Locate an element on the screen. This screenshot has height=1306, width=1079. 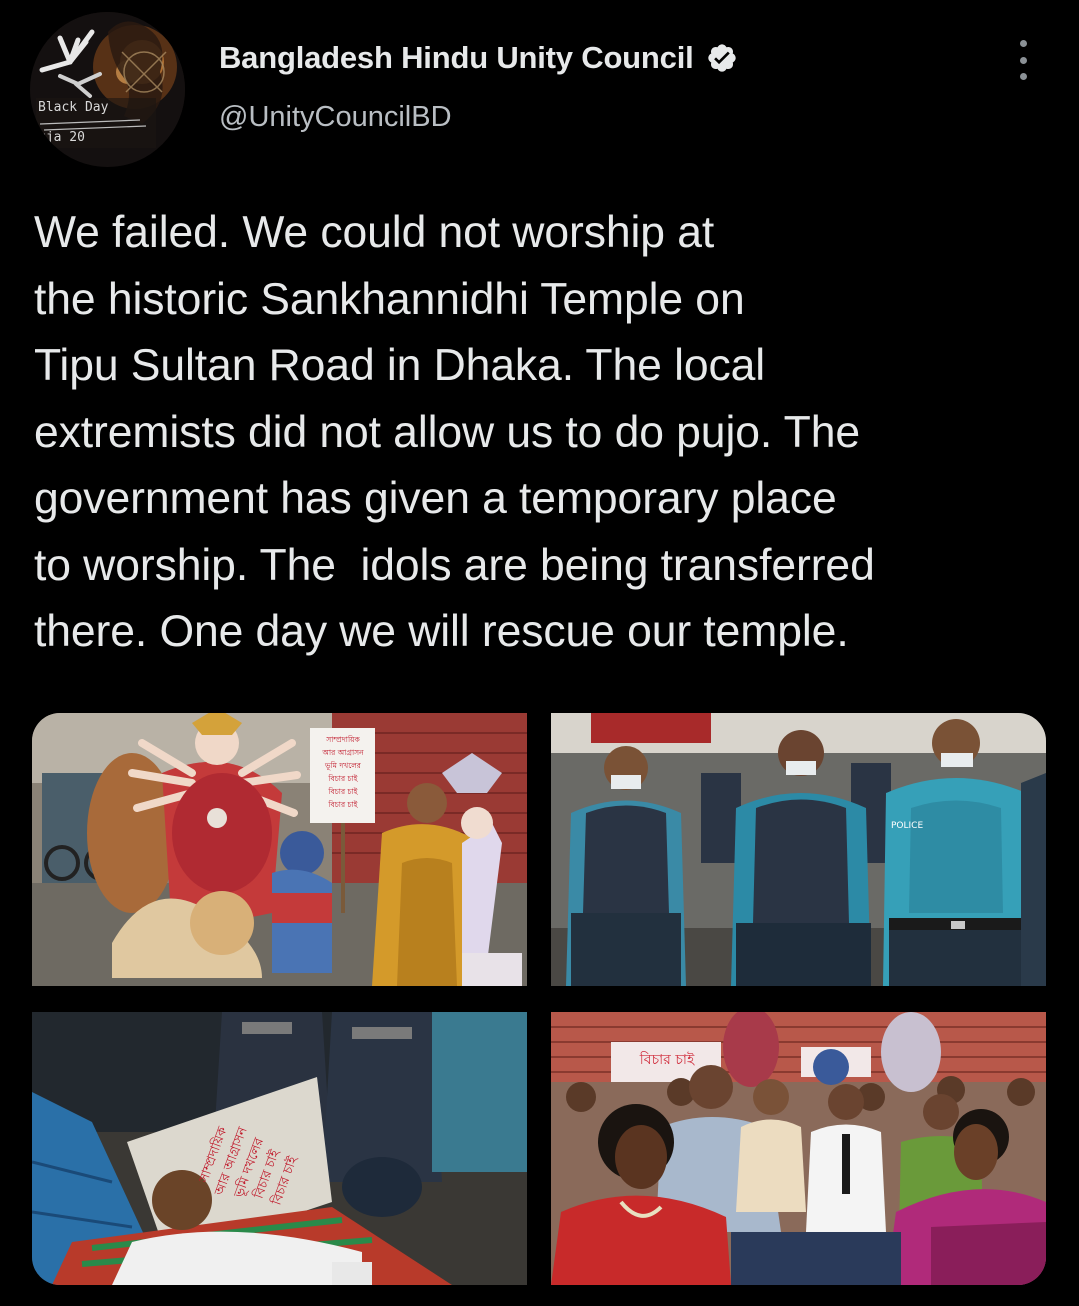
photo-idols-artwork is located at coordinates (279, 849).